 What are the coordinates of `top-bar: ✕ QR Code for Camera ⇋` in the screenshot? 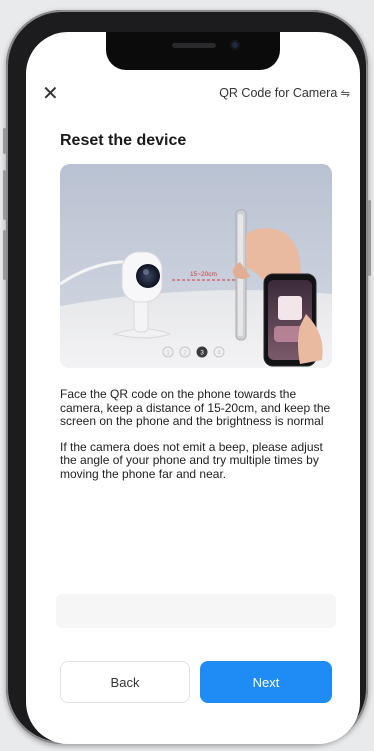 It's located at (193, 95).